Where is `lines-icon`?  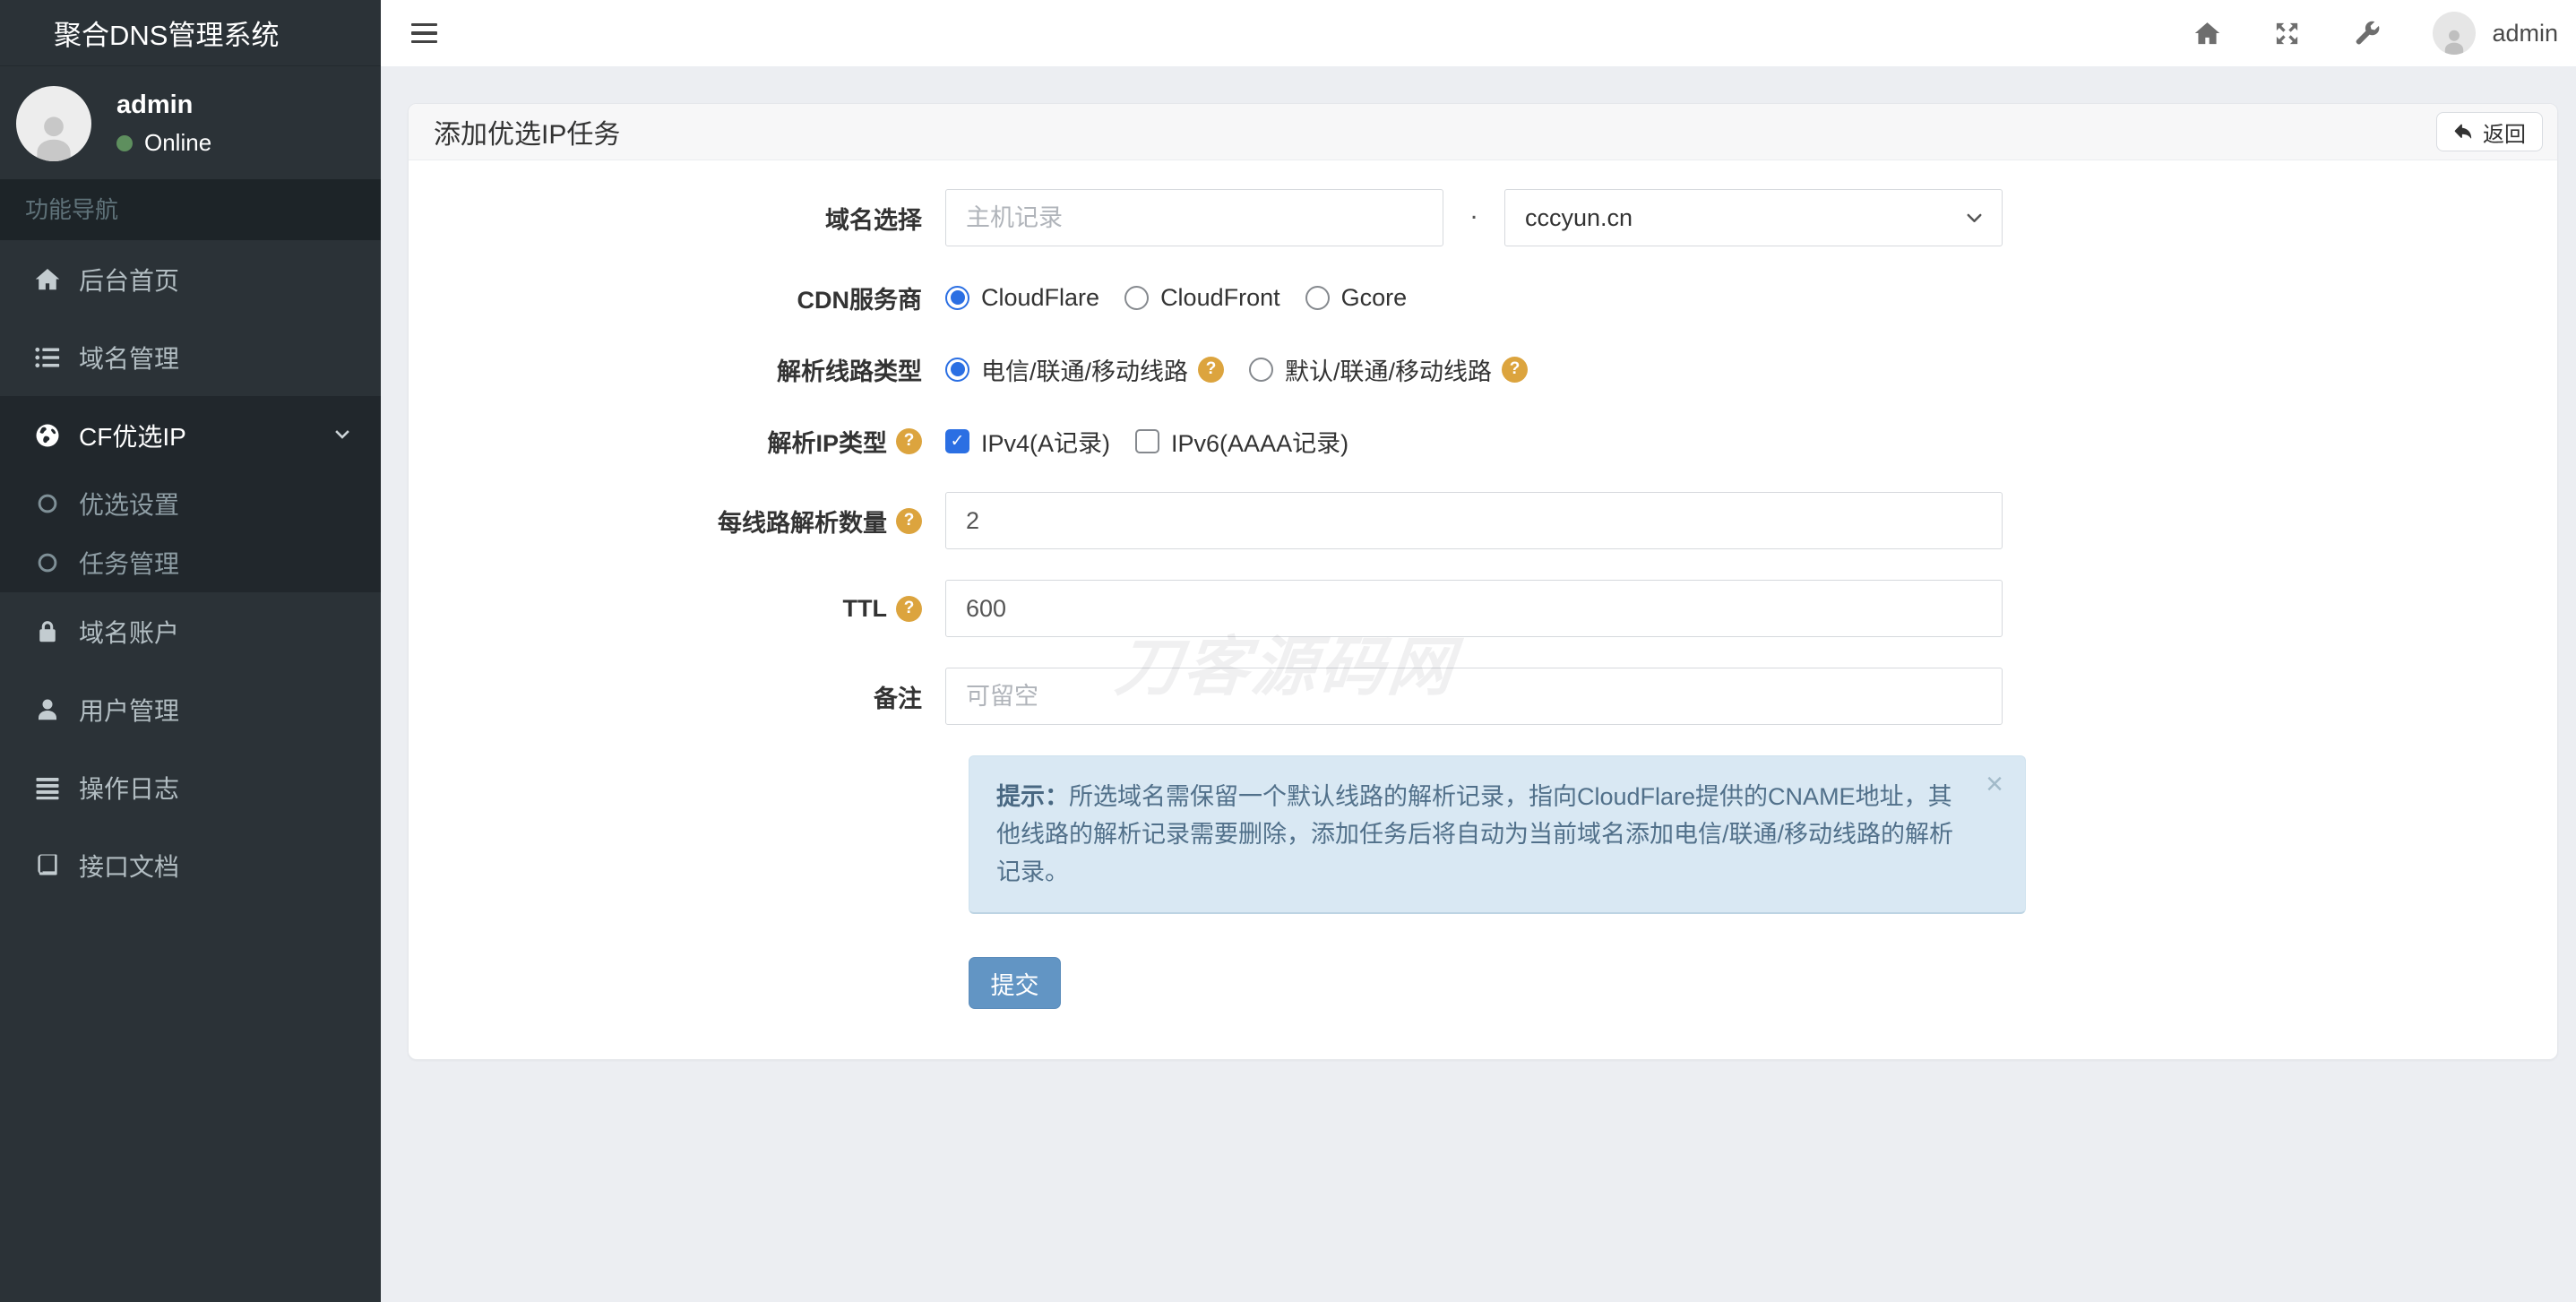
lines-icon is located at coordinates (48, 787).